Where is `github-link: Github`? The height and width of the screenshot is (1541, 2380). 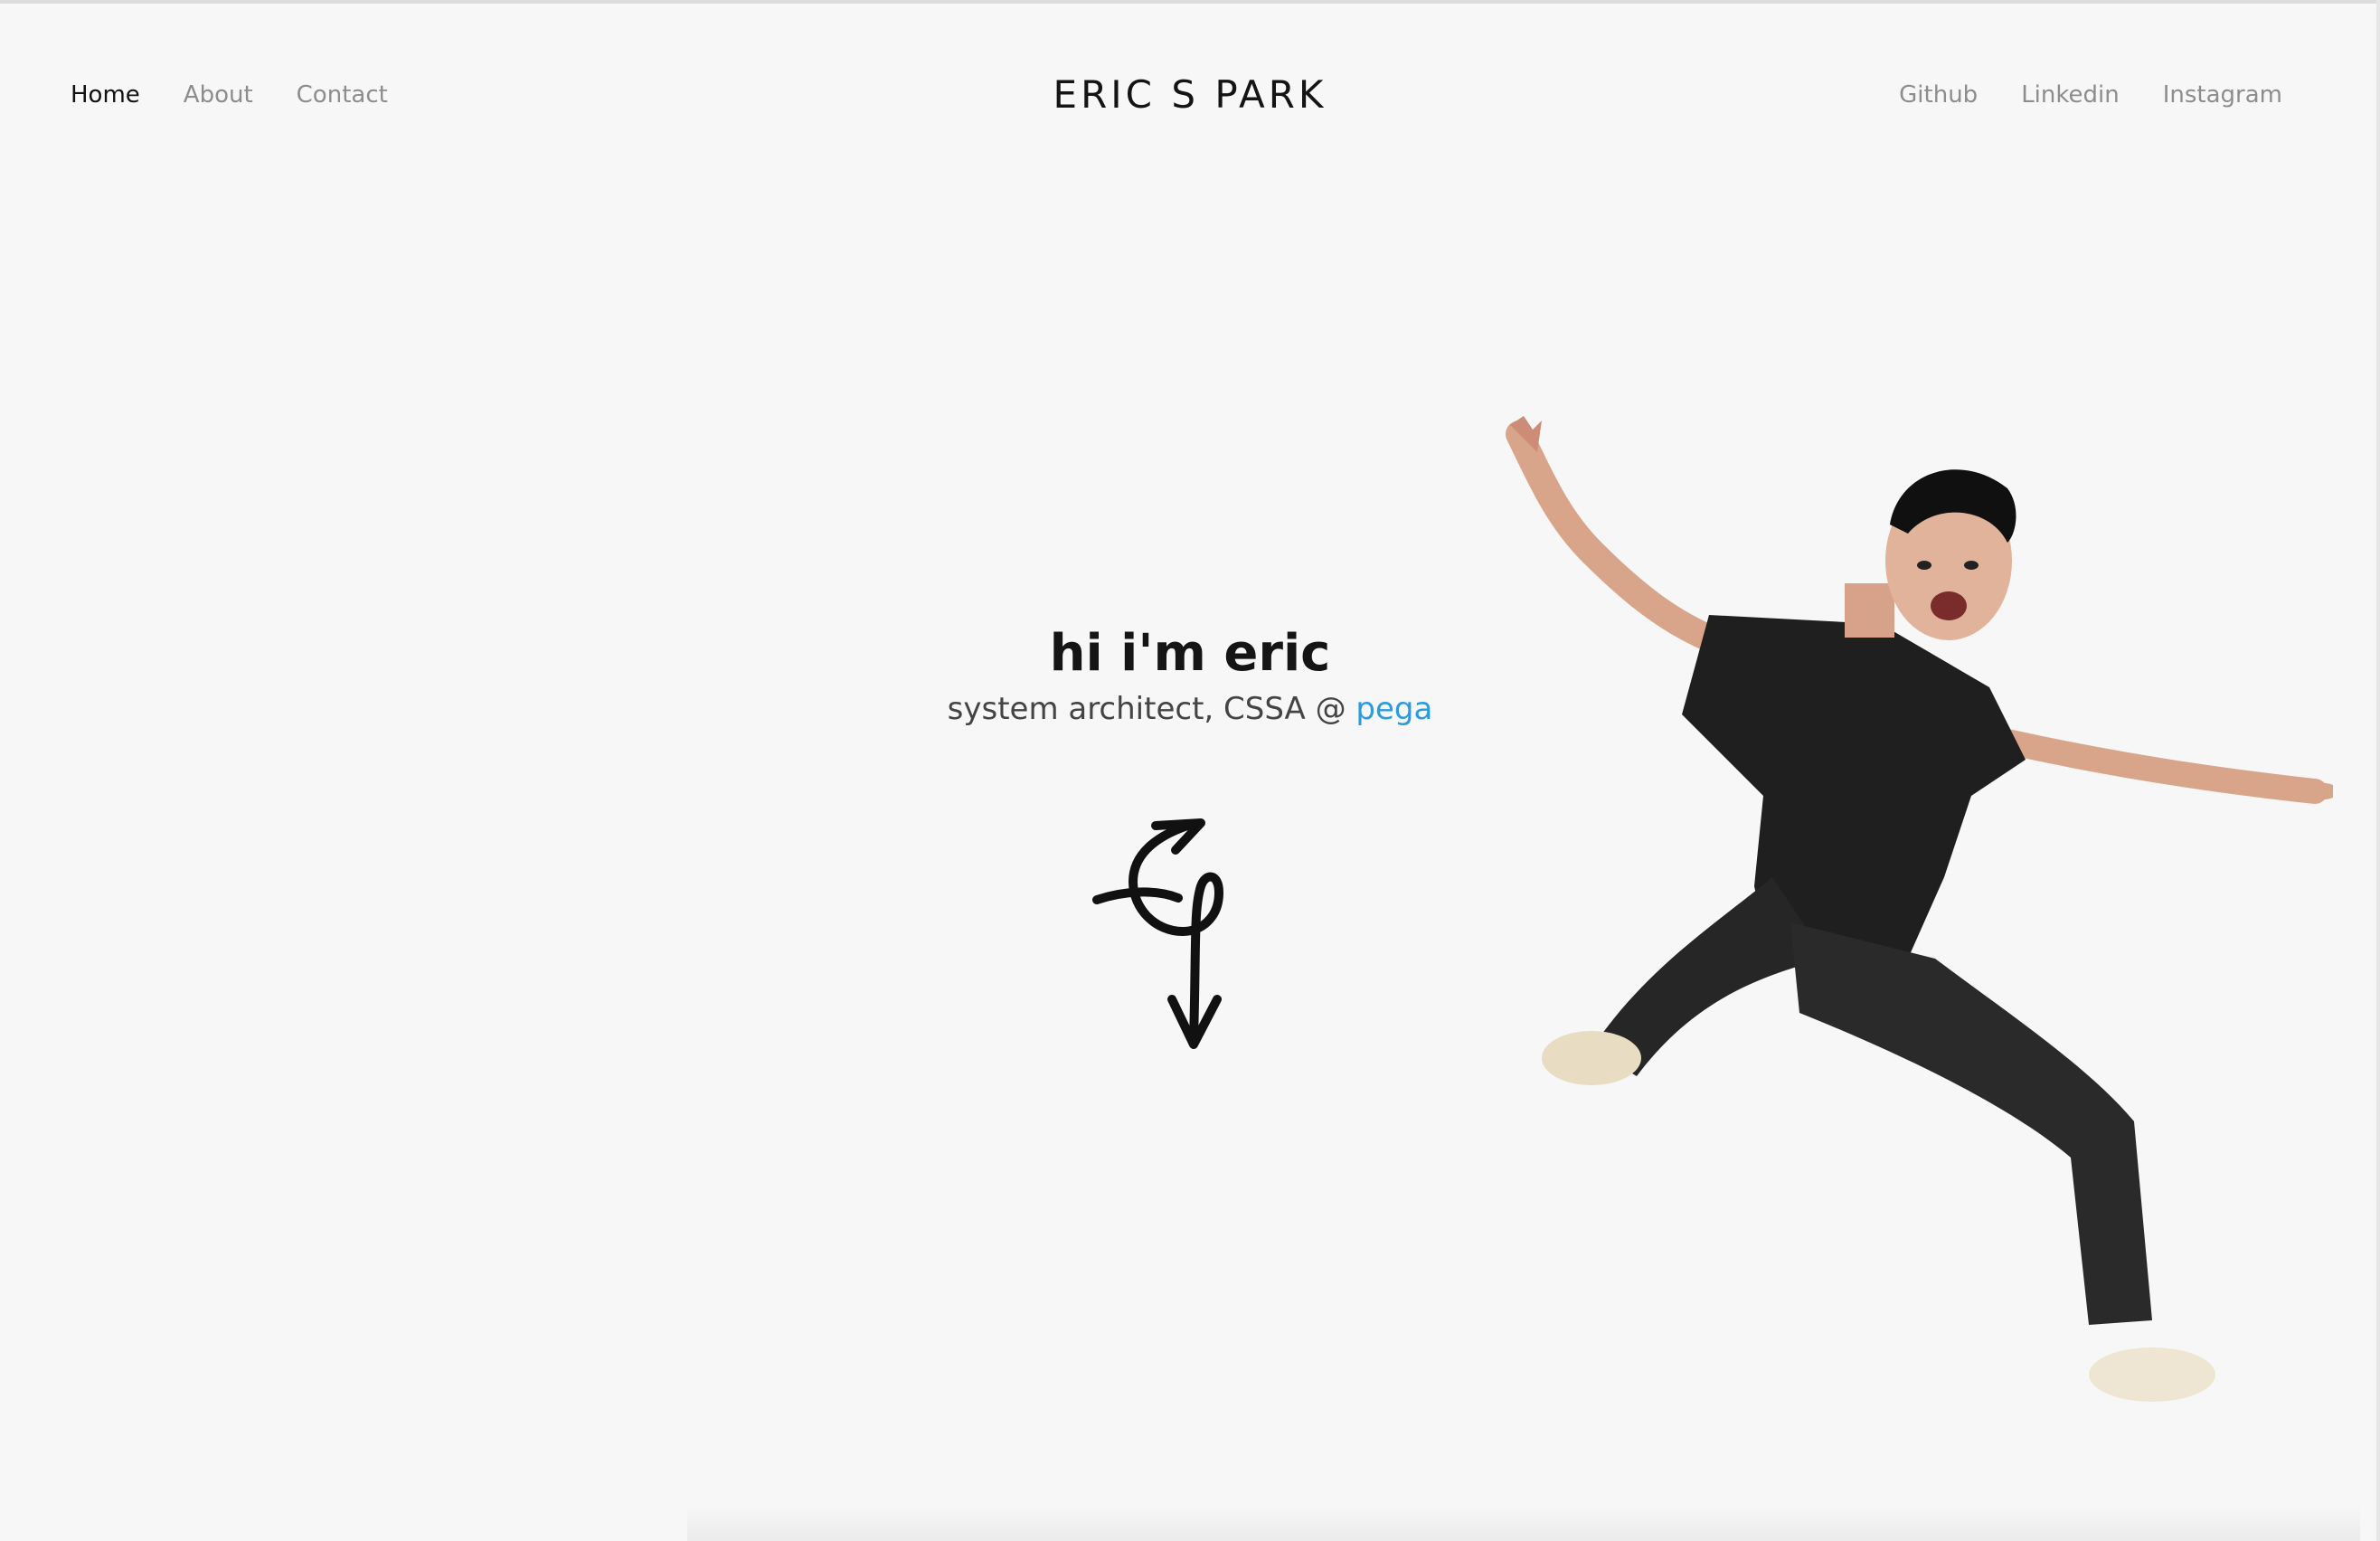
github-link: Github is located at coordinates (1939, 95).